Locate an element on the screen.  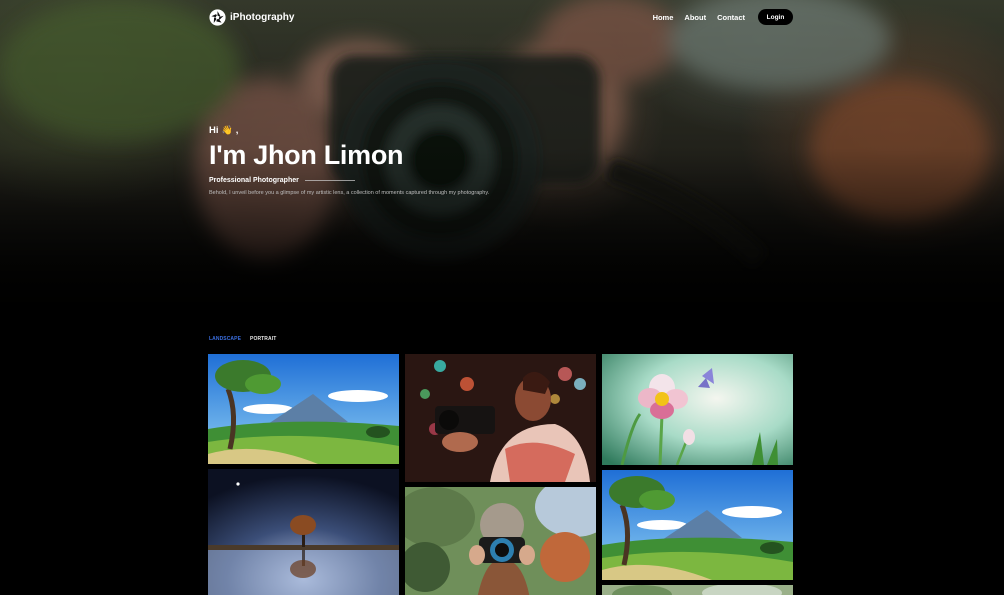
nav-links: Home About Contact Login is located at coordinates (723, 17).